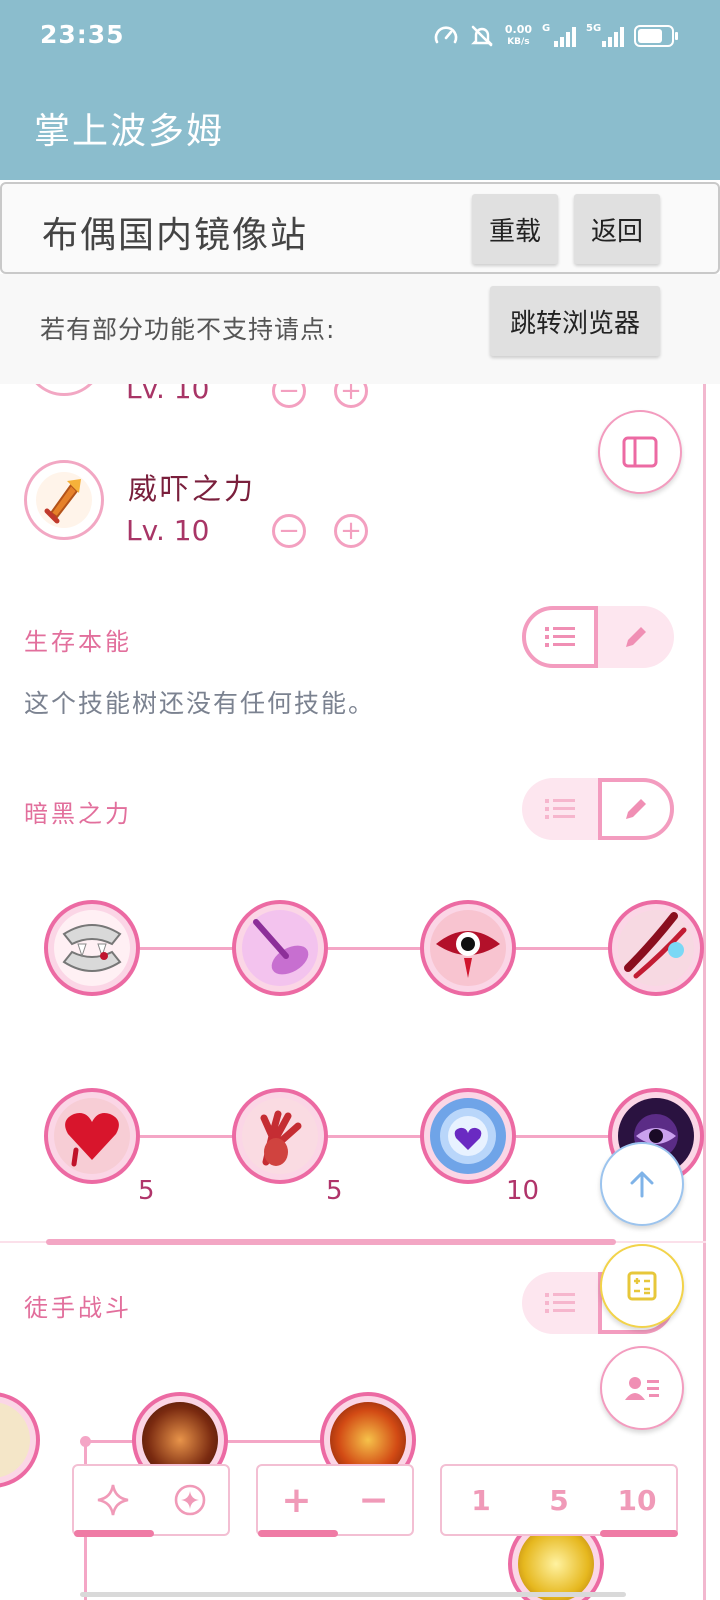 This screenshot has width=720, height=1600. I want to click on signal-1-label: G, so click(546, 28).